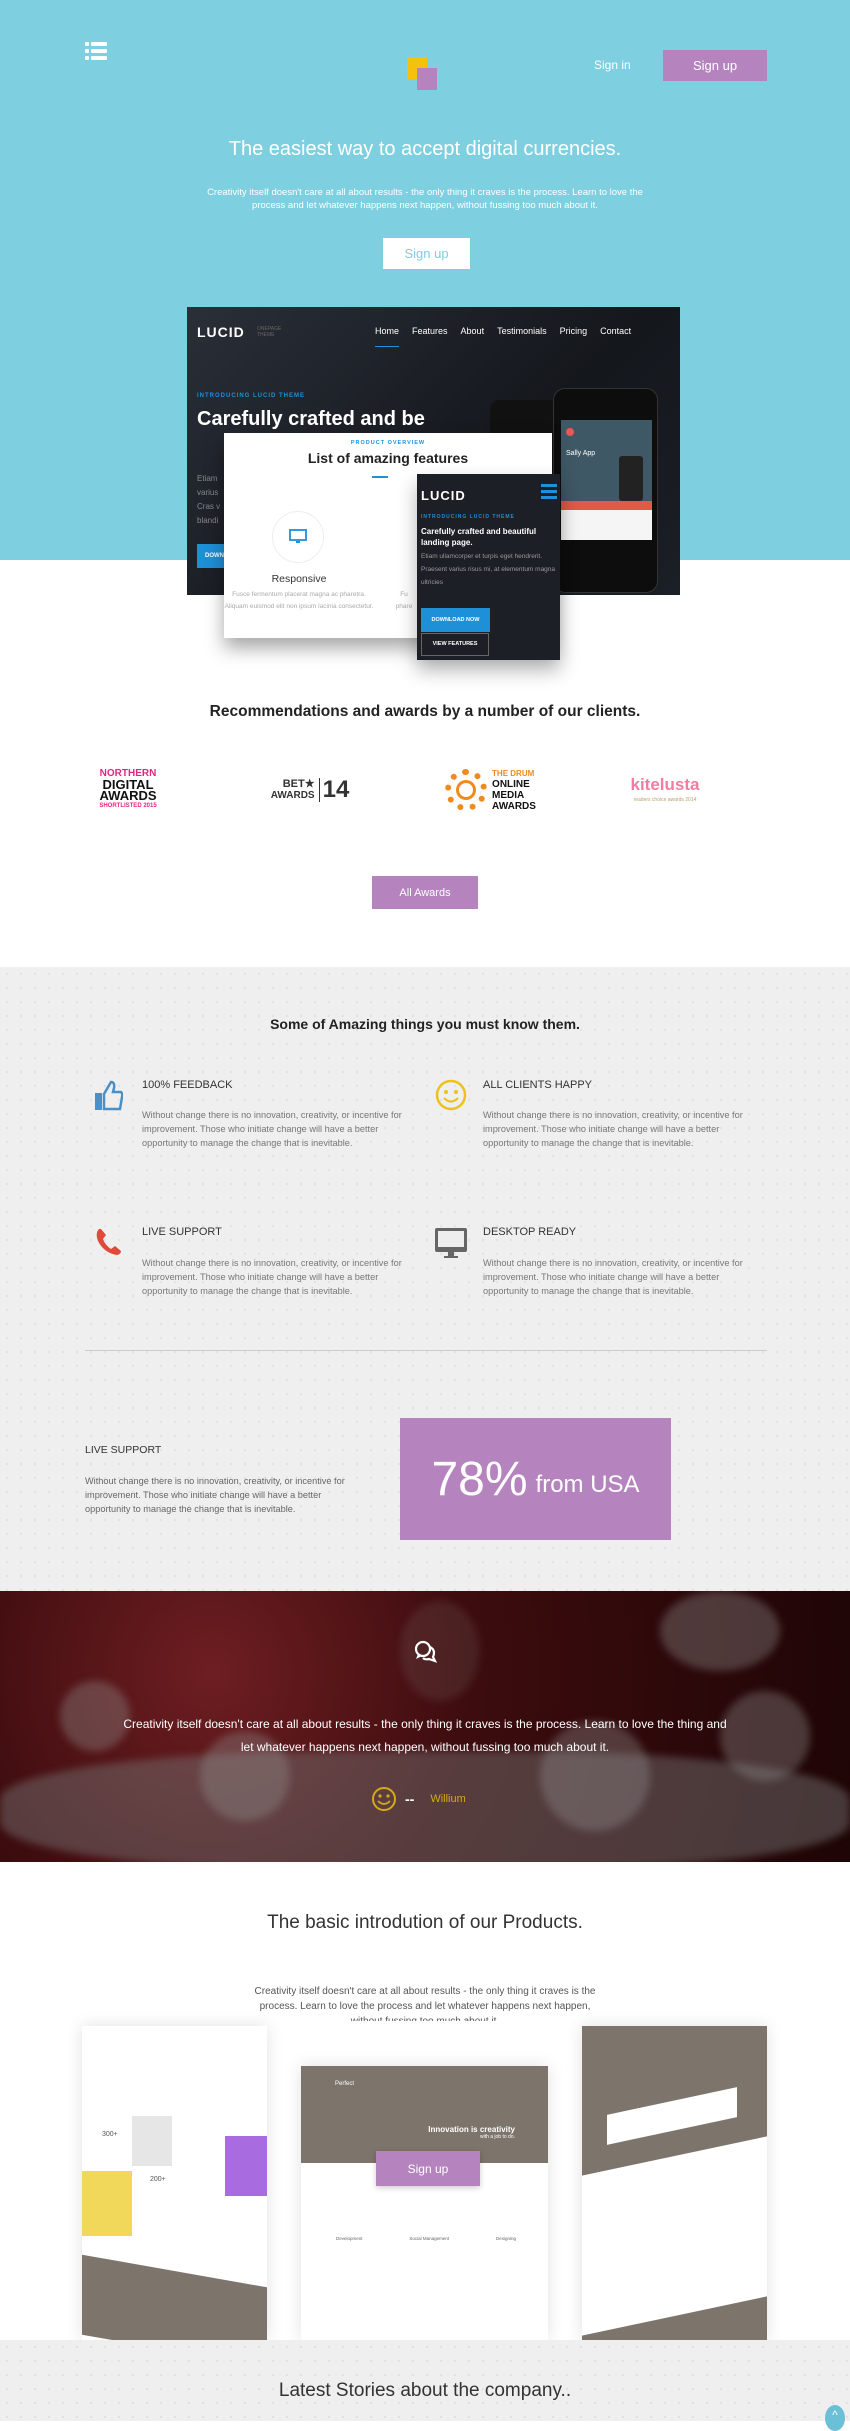 The width and height of the screenshot is (850, 2431). What do you see at coordinates (182, 1232) in the screenshot?
I see `feature-title: LIVE SUPPORT` at bounding box center [182, 1232].